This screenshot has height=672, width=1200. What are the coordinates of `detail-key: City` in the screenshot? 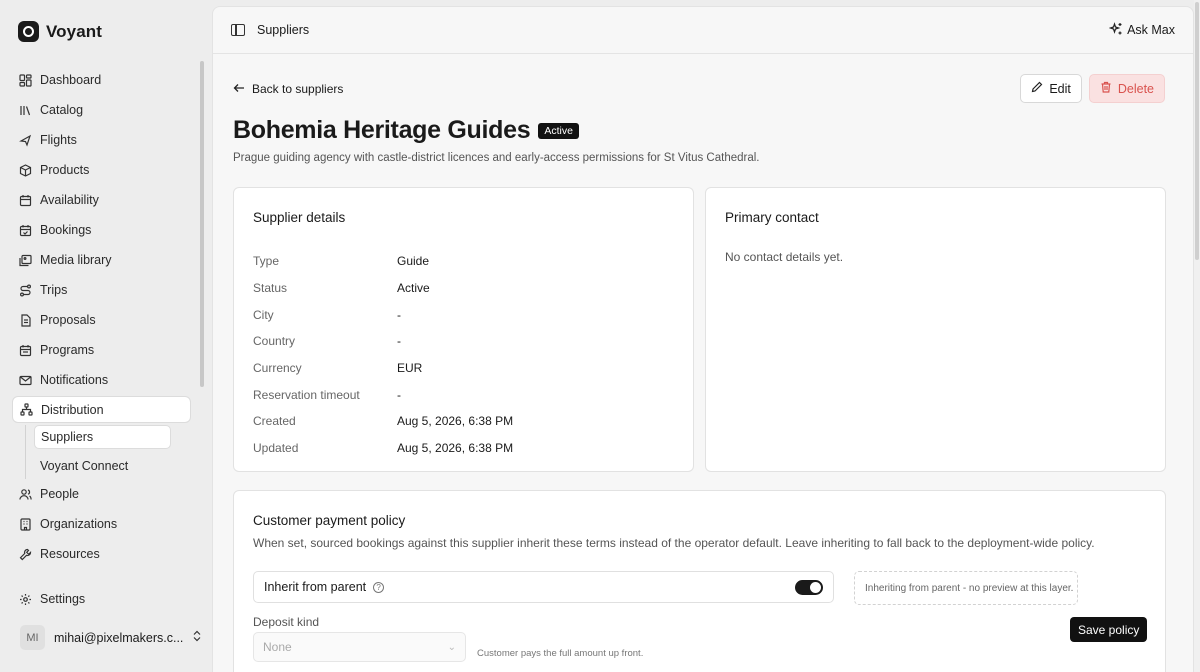 It's located at (263, 314).